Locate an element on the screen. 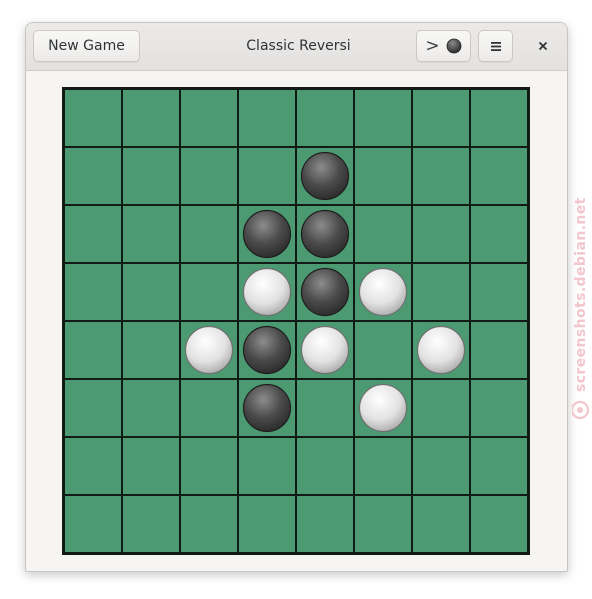 The image size is (592, 599). menu-button is located at coordinates (495, 46).